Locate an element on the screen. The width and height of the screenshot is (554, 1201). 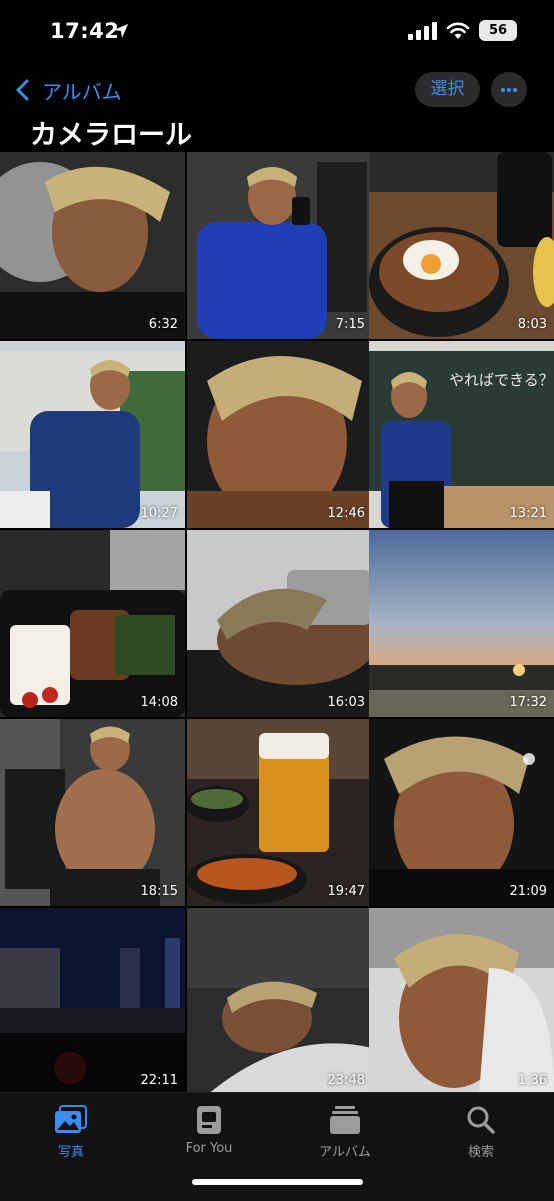
tab-label: 検索 is located at coordinates (480, 1152).